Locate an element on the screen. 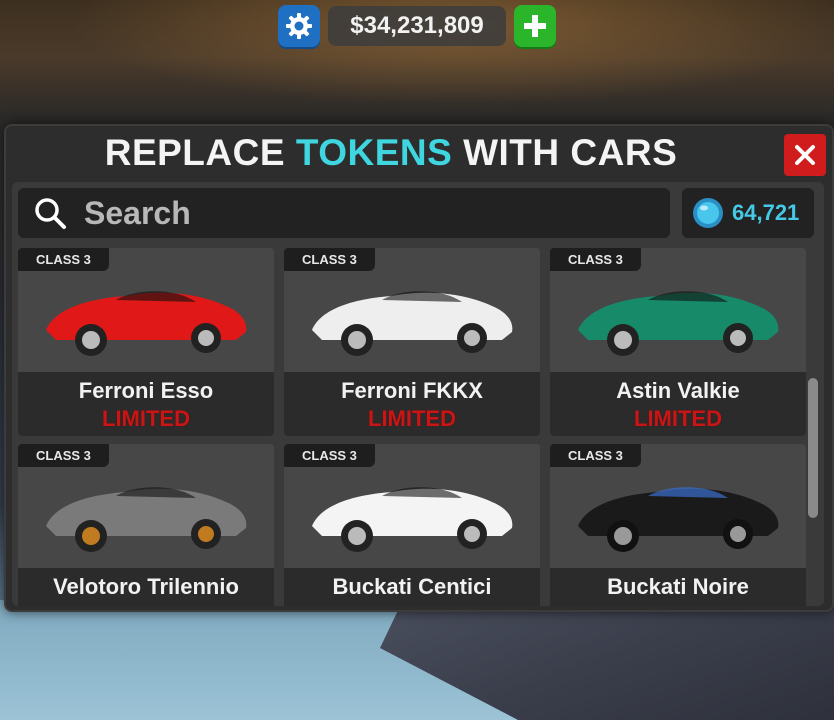 The image size is (834, 720). car-name: Ferroni Esso is located at coordinates (146, 390).